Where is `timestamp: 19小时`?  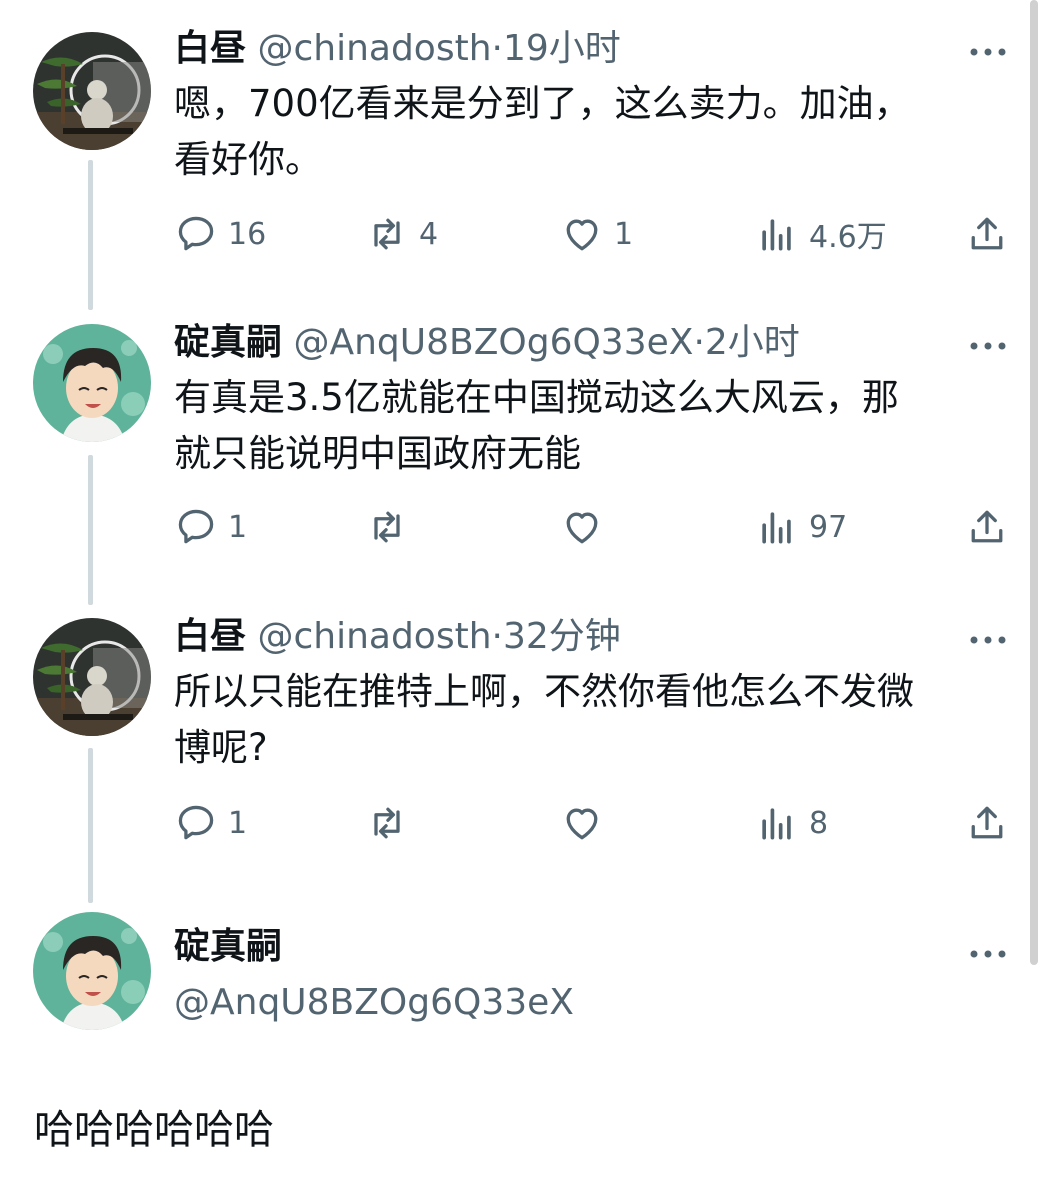 timestamp: 19小时 is located at coordinates (562, 48).